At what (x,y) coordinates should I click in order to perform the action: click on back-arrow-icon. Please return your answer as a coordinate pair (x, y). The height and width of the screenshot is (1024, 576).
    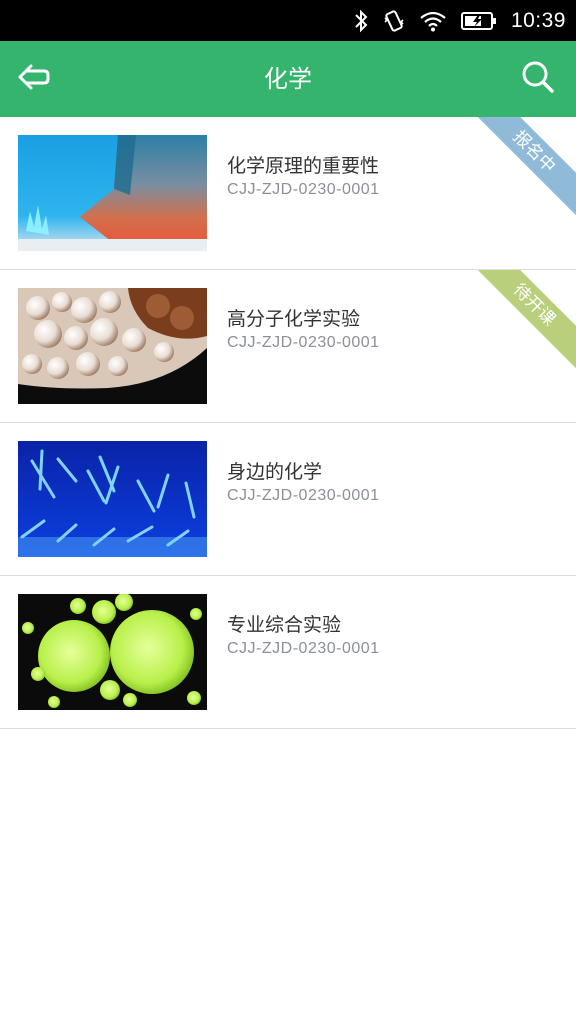
    Looking at the image, I should click on (34, 79).